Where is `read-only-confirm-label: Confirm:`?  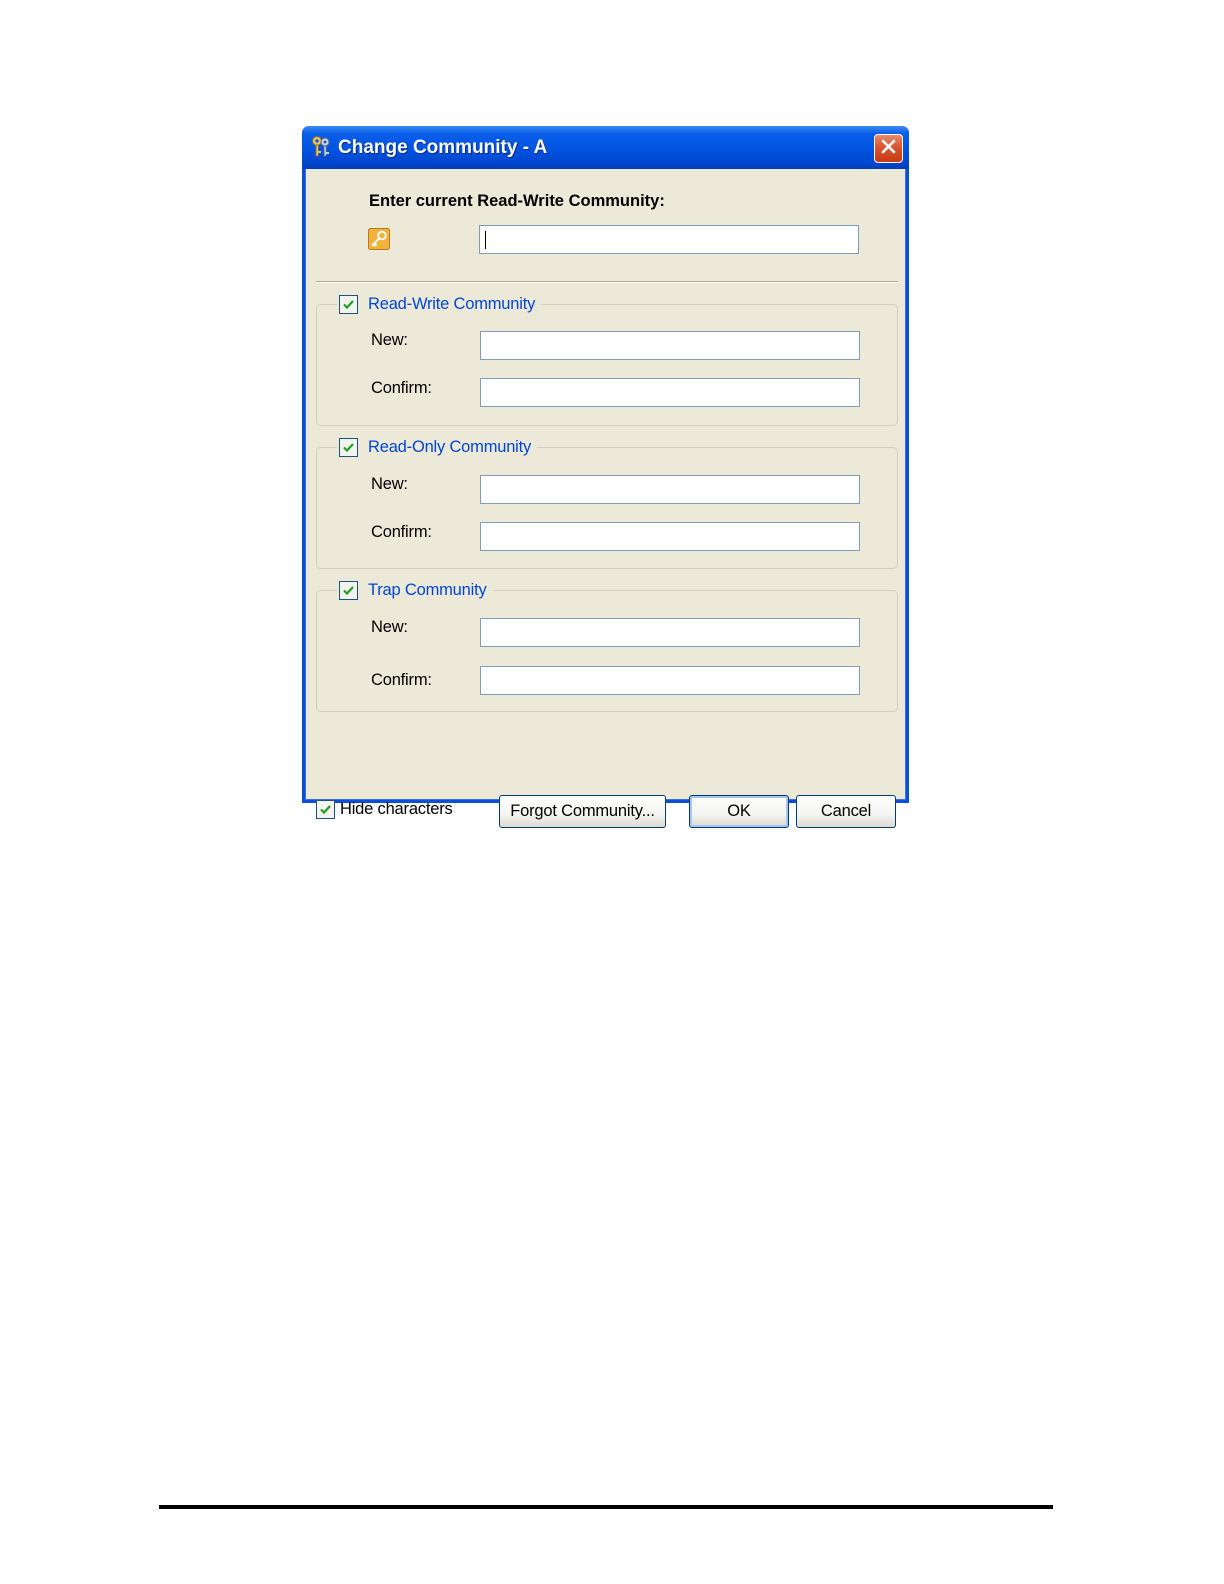 read-only-confirm-label: Confirm: is located at coordinates (401, 532).